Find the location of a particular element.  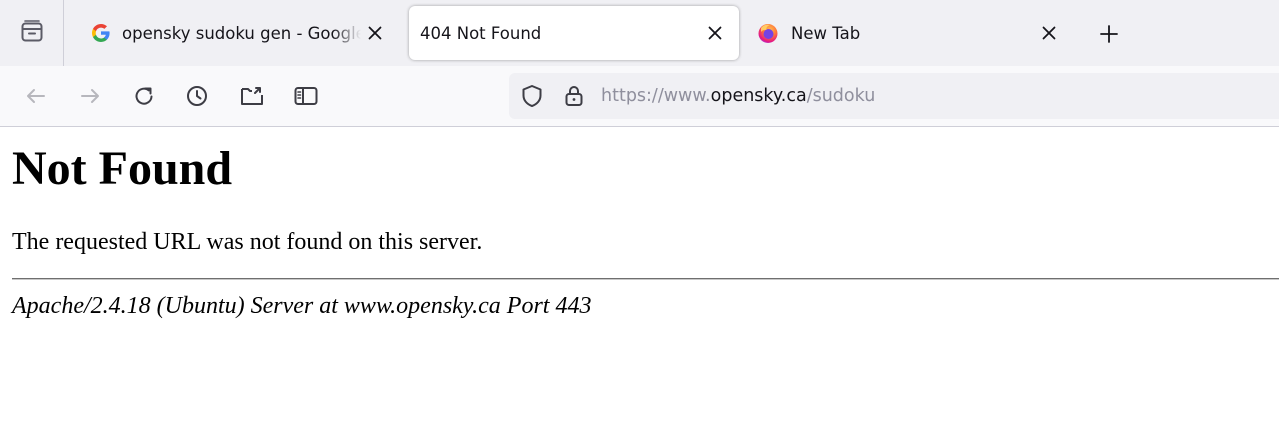

sidebar-button is located at coordinates (306, 96).